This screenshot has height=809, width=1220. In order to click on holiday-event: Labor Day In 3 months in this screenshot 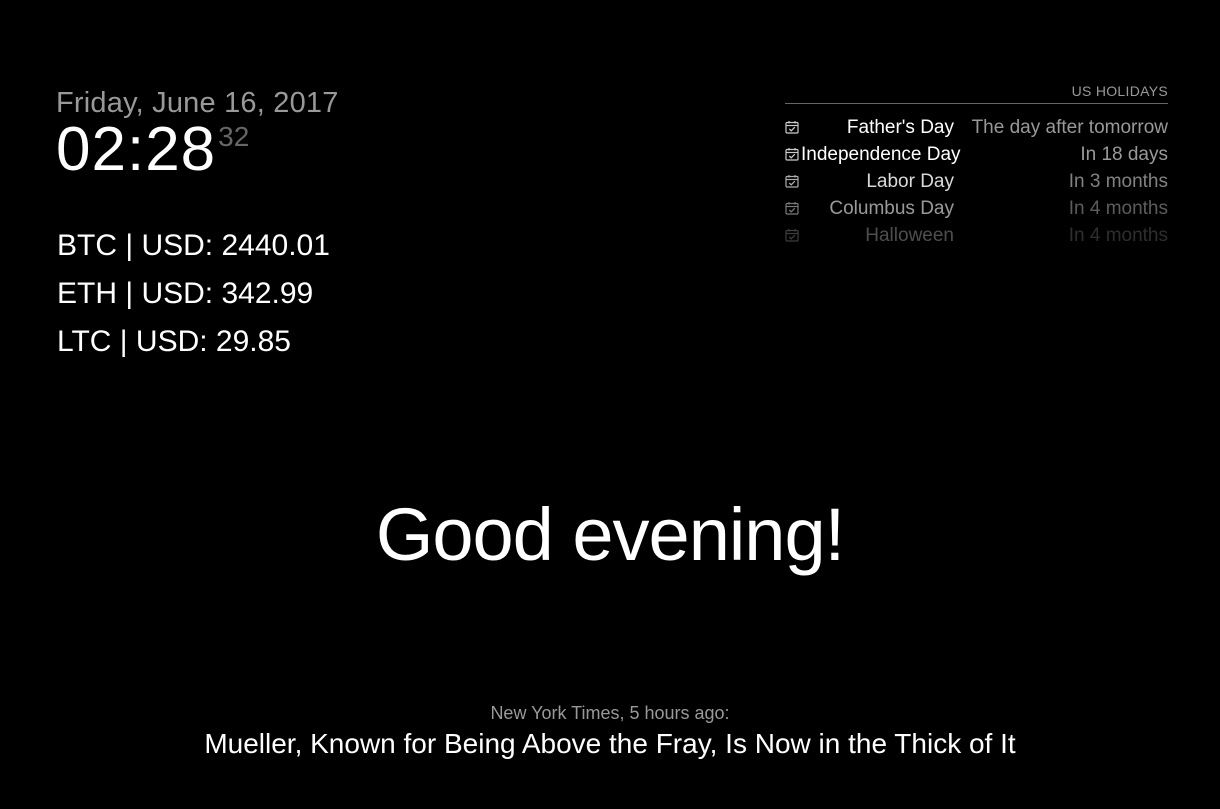, I will do `click(976, 181)`.